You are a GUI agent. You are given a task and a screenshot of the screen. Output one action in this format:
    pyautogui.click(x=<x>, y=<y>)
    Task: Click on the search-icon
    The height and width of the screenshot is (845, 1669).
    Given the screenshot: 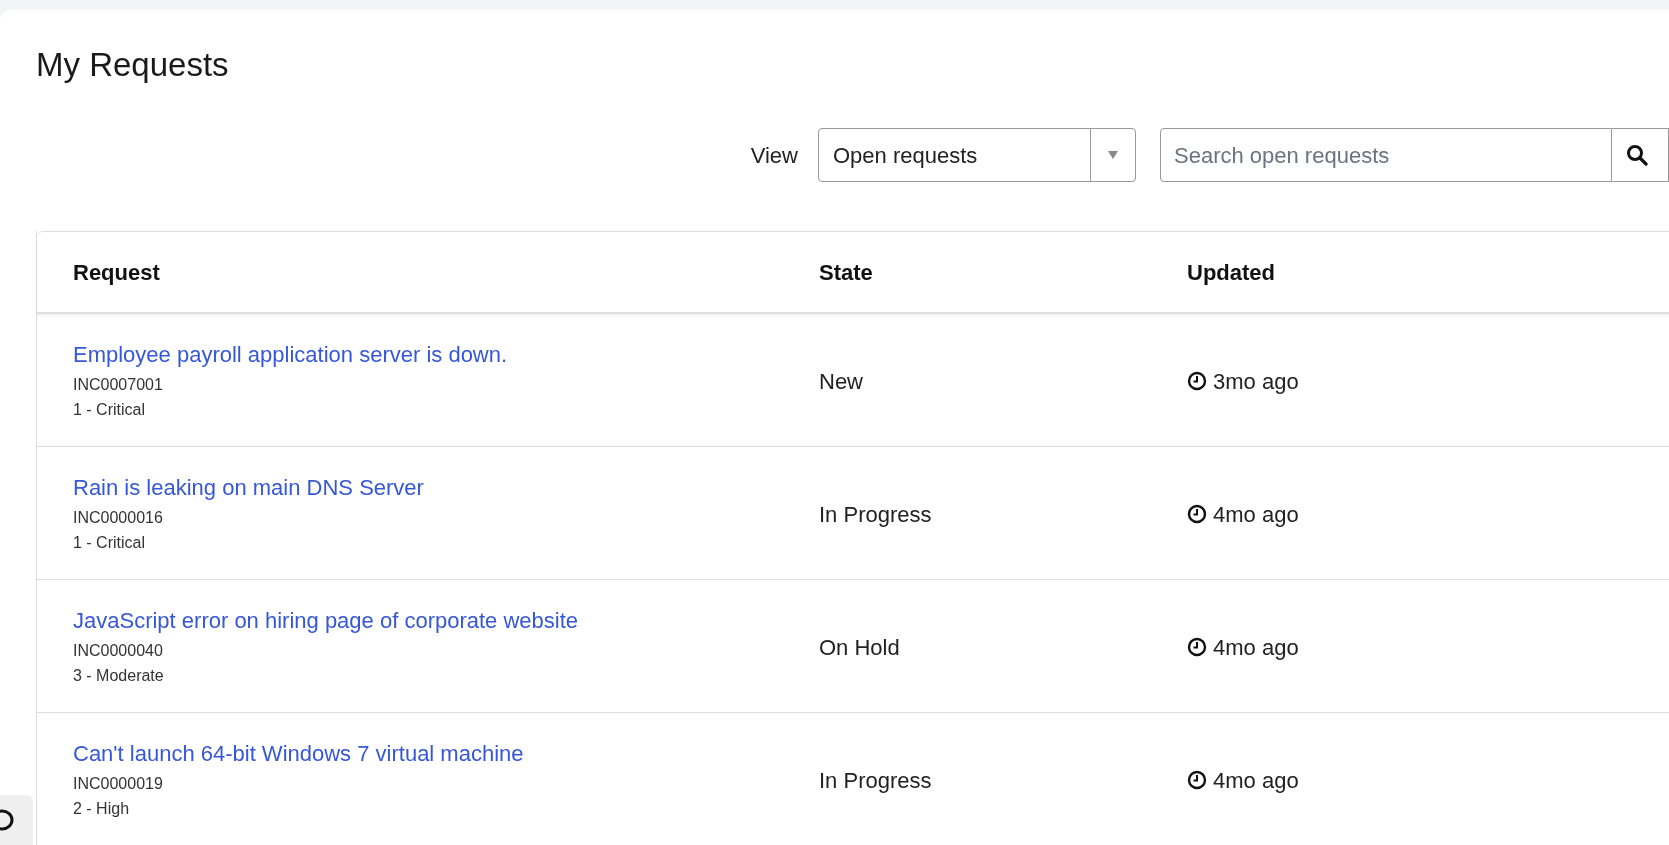 What is the action you would take?
    pyautogui.click(x=1637, y=155)
    